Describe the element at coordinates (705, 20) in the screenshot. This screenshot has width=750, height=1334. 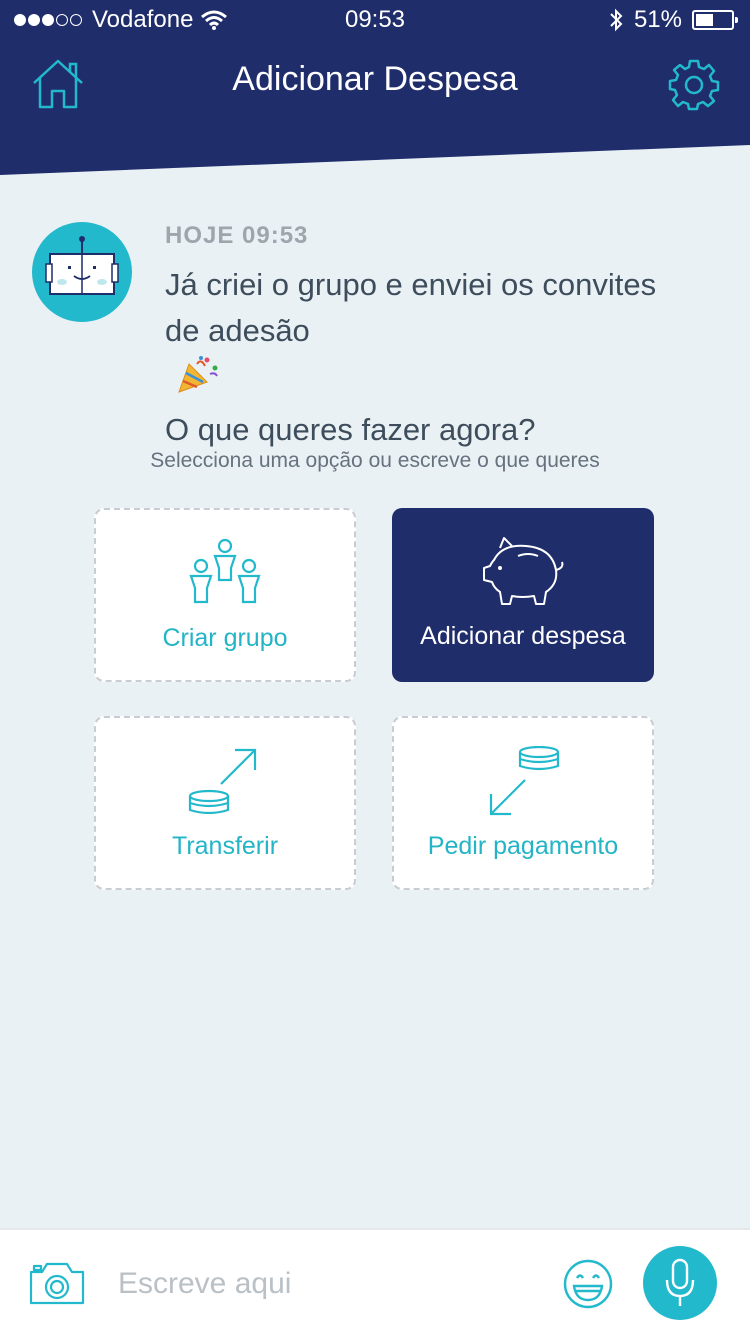
I see `battery-level` at that location.